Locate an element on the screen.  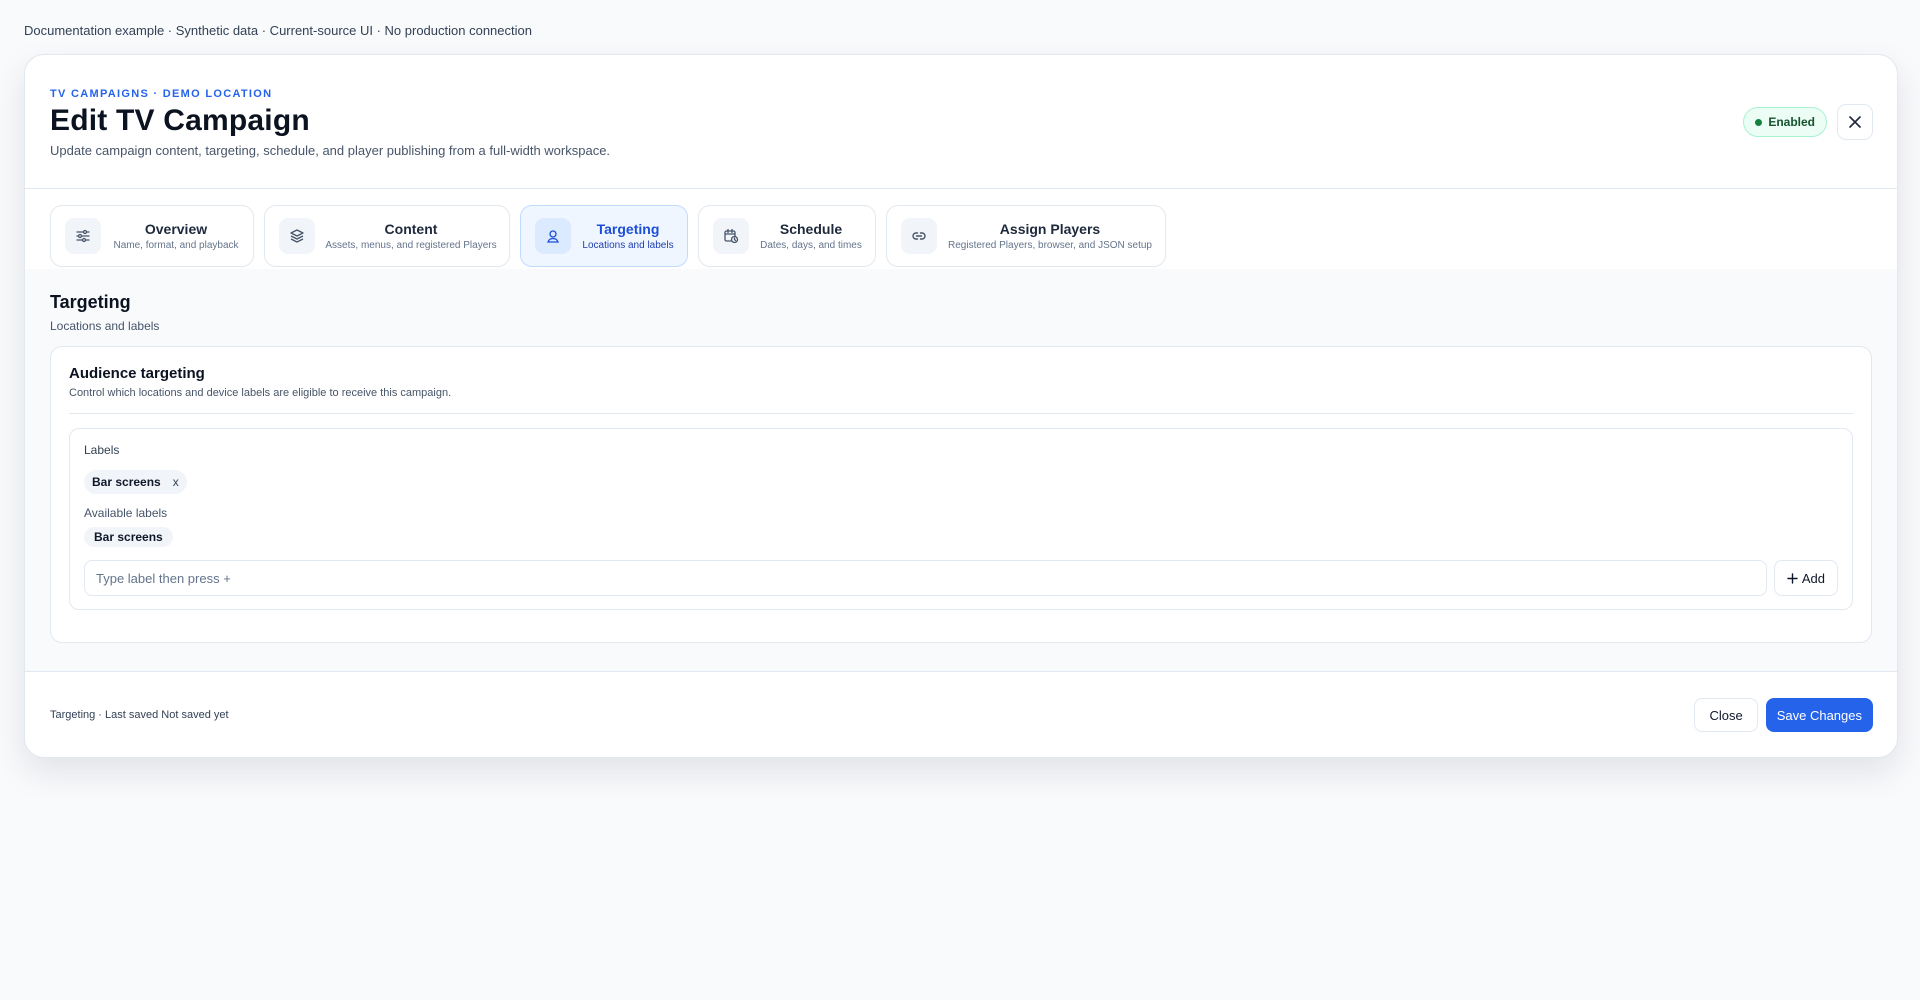
tab-targeting-text: Targeting Locations and labels is located at coordinates (628, 236).